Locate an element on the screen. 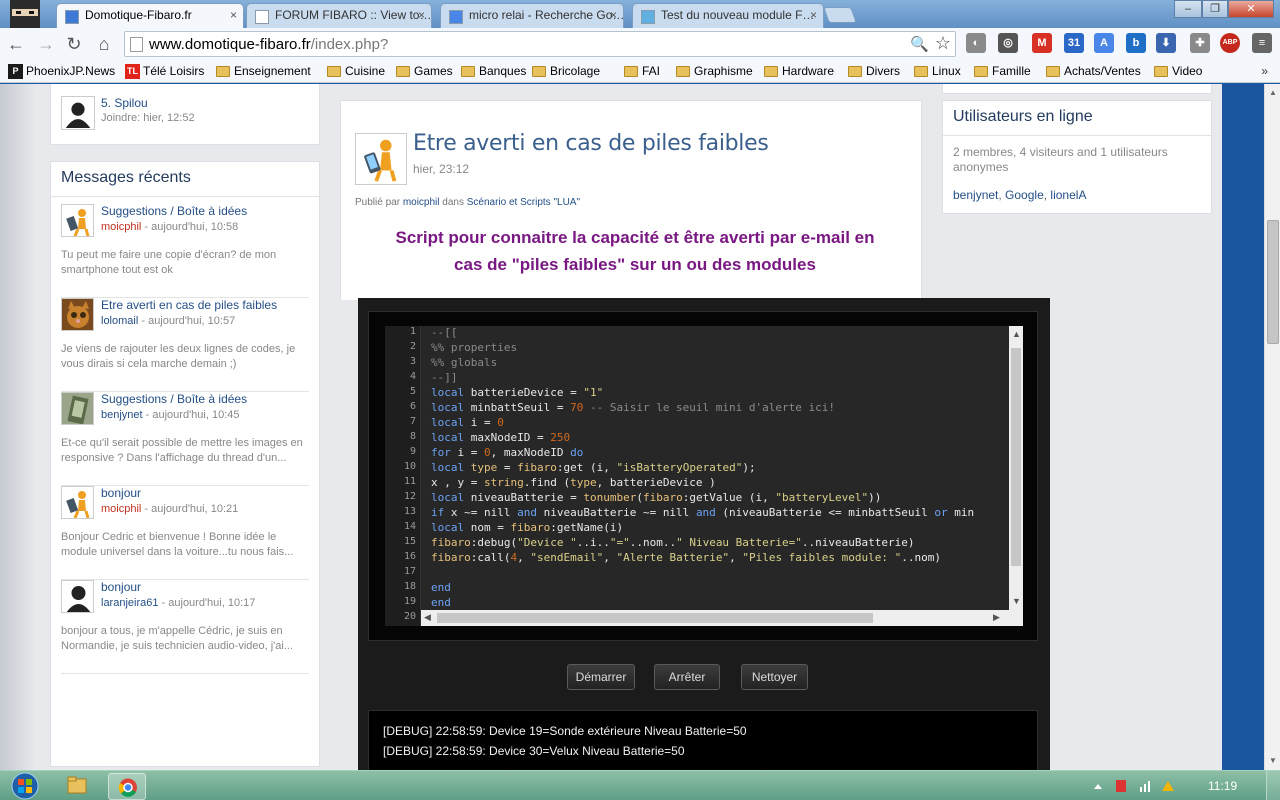  browser-tab: Domotique-Fibaro.fr × is located at coordinates (150, 15).